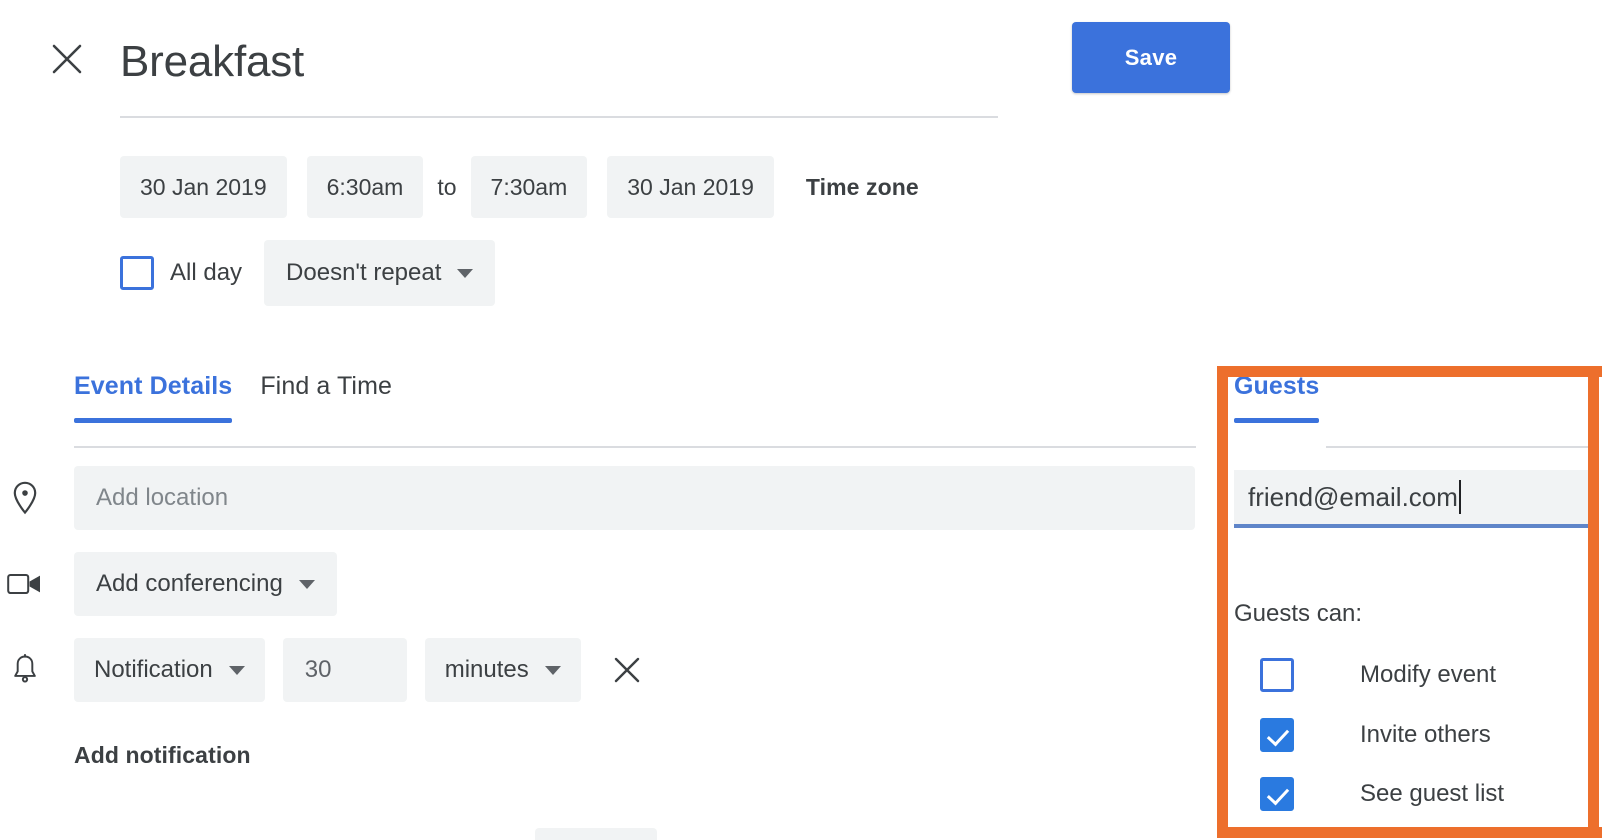 Image resolution: width=1602 pixels, height=840 pixels. Describe the element at coordinates (634, 498) in the screenshot. I see `location-input: Add location` at that location.